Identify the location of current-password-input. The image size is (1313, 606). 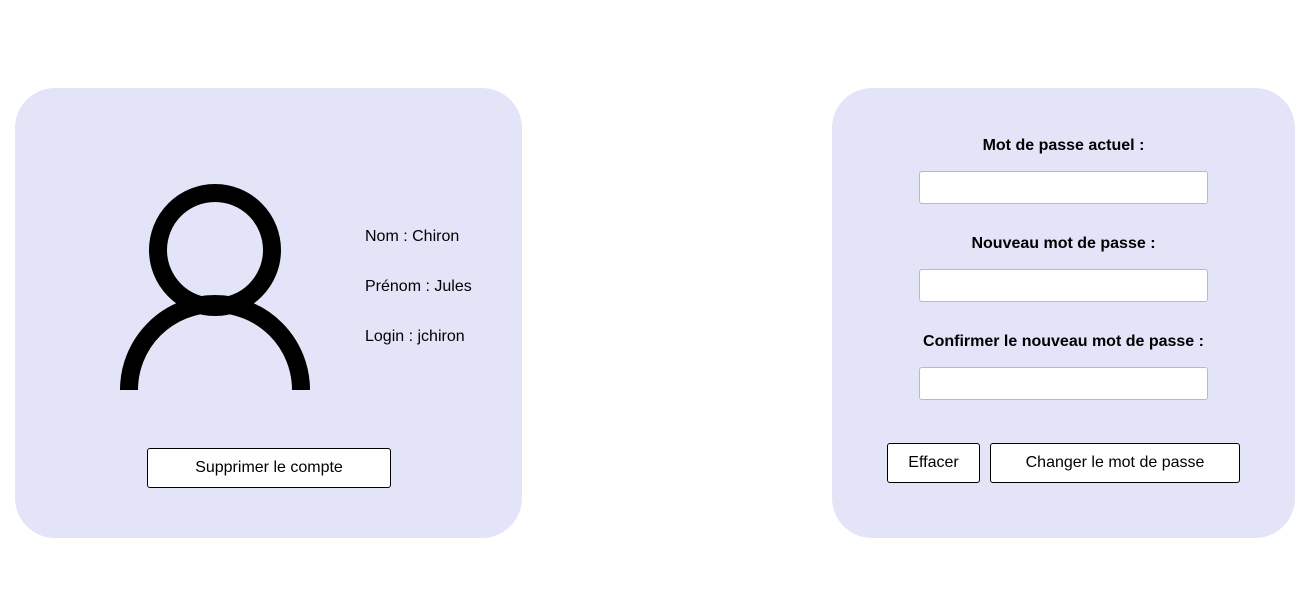
(1063, 187).